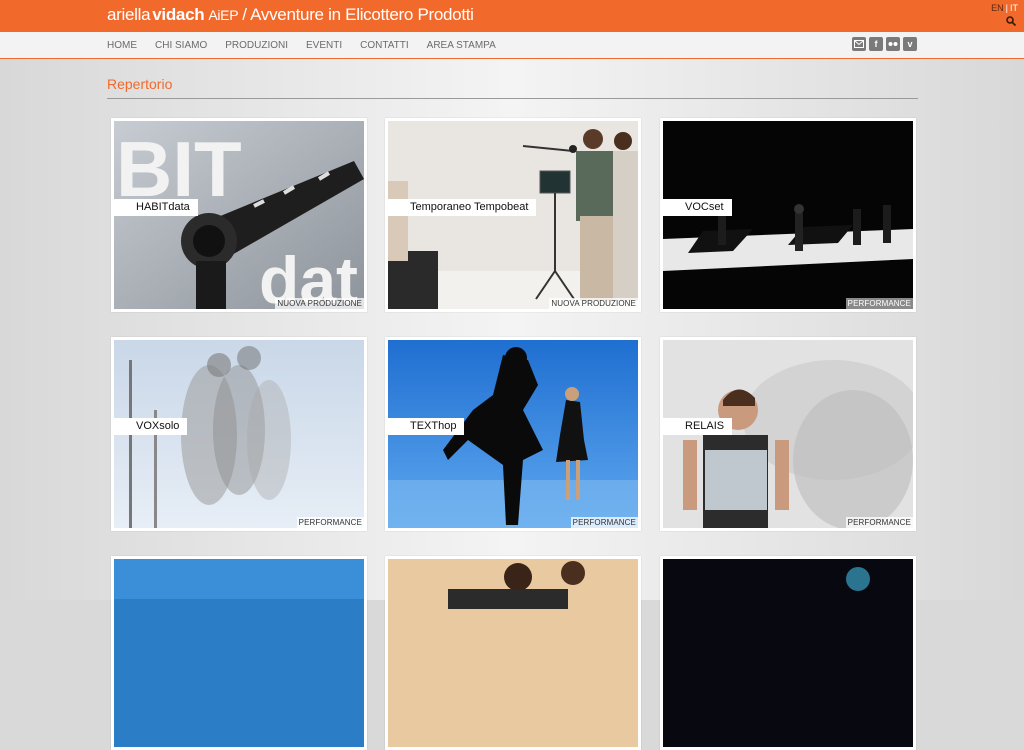 This screenshot has width=1024, height=750. I want to click on flickr-icon, so click(893, 44).